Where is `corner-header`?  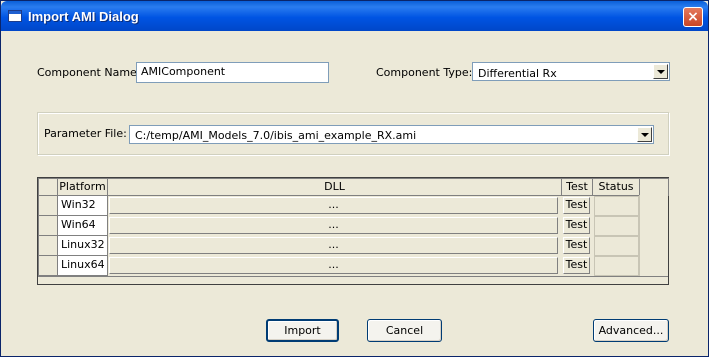
corner-header is located at coordinates (48, 187).